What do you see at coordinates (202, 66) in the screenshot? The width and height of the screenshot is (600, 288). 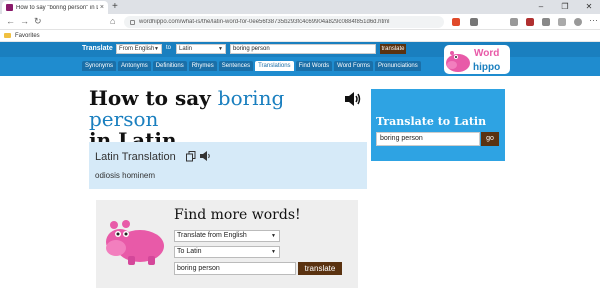 I see `tab-rhymes: Rhymes` at bounding box center [202, 66].